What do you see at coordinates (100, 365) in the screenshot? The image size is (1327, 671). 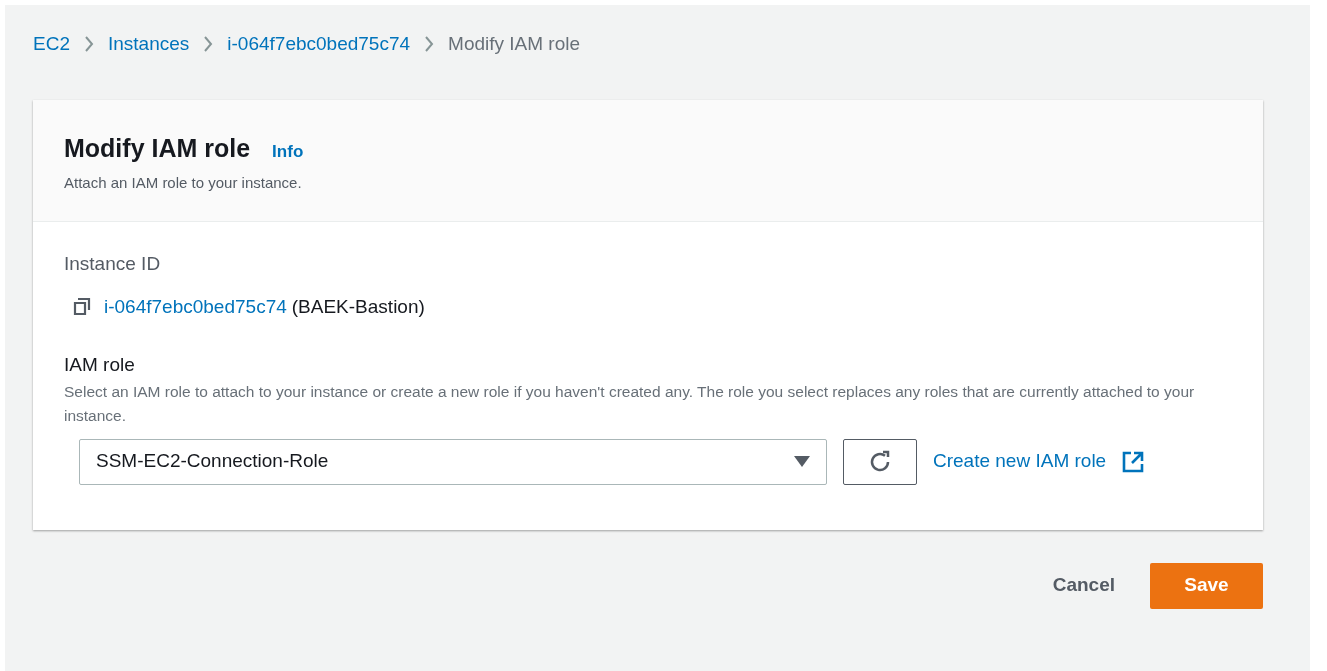 I see `field-label: IAM role` at bounding box center [100, 365].